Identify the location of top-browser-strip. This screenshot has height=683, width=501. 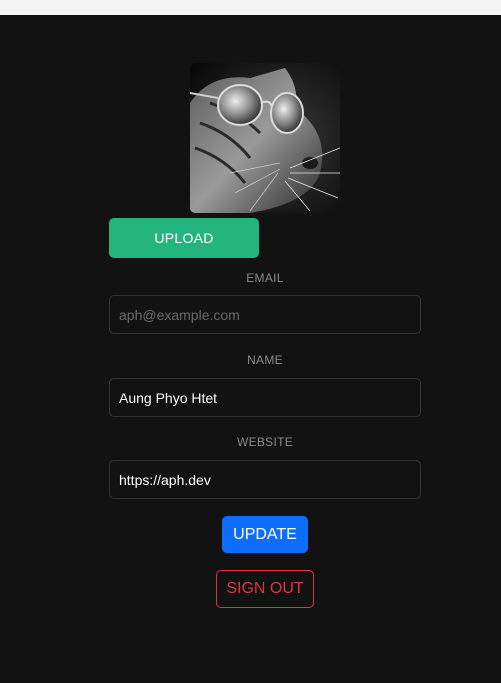
(250, 7).